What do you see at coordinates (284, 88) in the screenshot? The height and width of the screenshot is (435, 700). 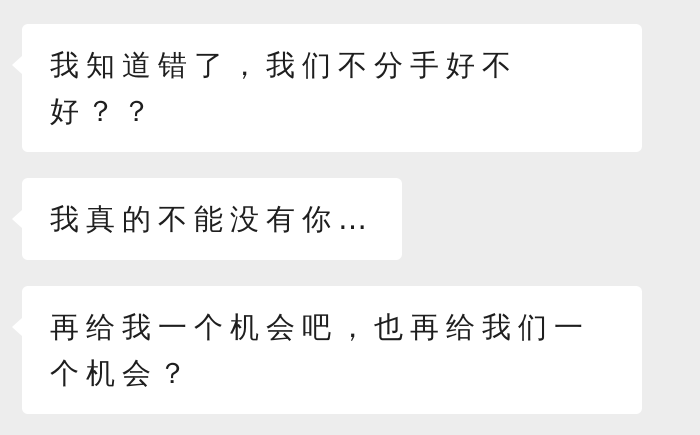 I see `message-text: 我知道错了，我们不分手好不好？？` at bounding box center [284, 88].